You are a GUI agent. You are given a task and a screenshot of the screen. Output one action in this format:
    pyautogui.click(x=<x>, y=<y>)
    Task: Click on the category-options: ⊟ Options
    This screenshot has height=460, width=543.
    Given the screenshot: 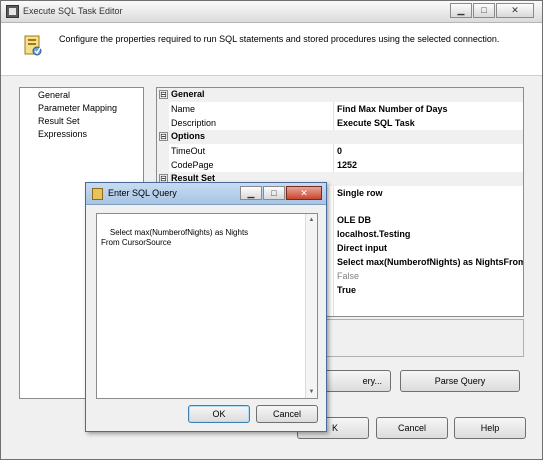 What is the action you would take?
    pyautogui.click(x=340, y=137)
    